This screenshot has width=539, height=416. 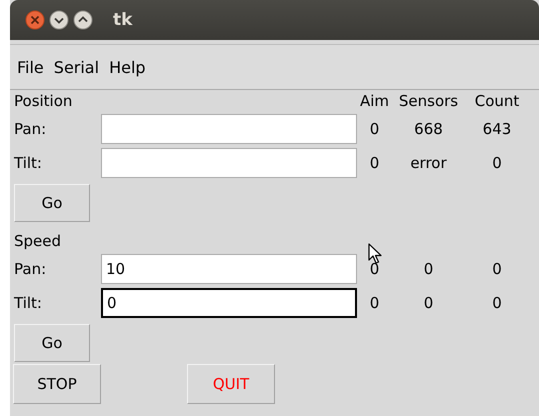 What do you see at coordinates (76, 67) in the screenshot?
I see `menu-item: Serial` at bounding box center [76, 67].